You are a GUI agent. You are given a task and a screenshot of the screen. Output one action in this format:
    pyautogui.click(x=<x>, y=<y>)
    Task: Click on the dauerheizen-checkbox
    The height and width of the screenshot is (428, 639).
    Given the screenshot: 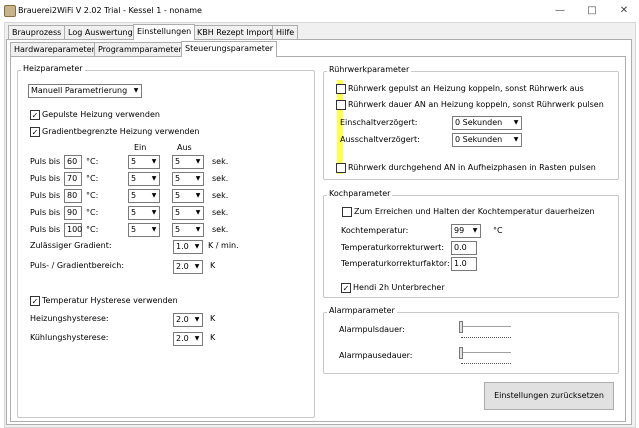 What is the action you would take?
    pyautogui.click(x=347, y=212)
    